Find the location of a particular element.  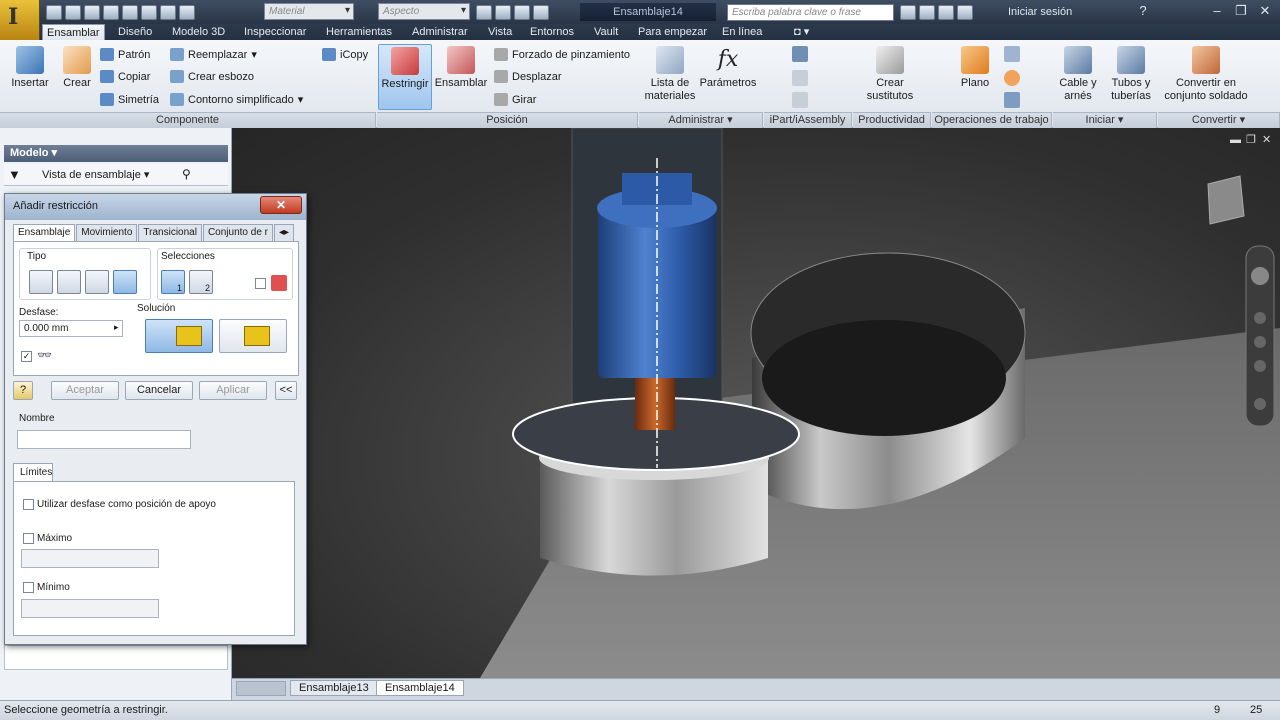

pick-part-first-checkbox is located at coordinates (260, 283).